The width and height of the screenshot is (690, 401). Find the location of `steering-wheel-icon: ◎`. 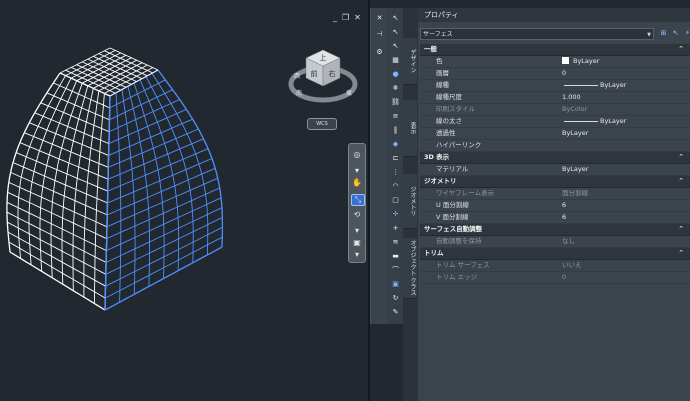

steering-wheel-icon: ◎ is located at coordinates (357, 155).